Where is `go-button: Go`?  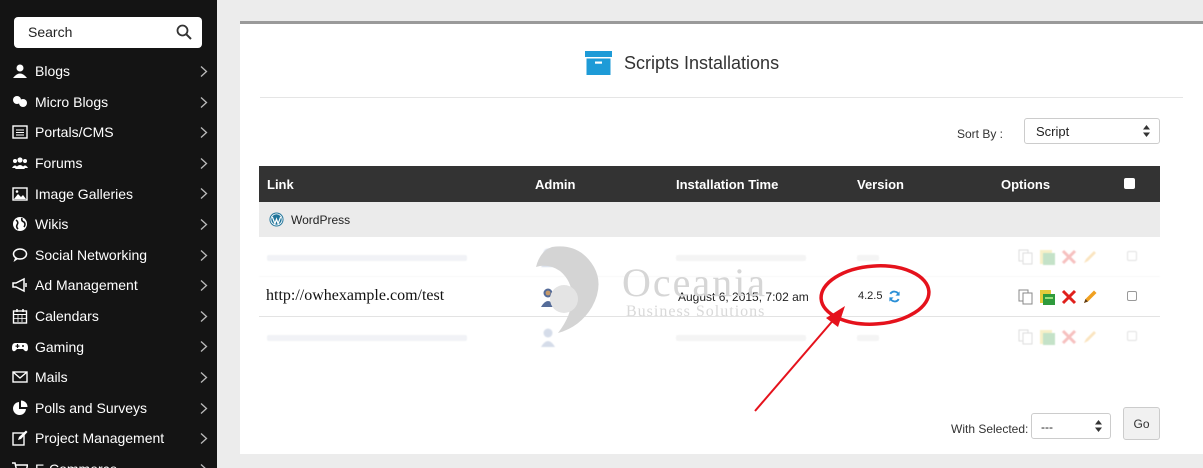
go-button: Go is located at coordinates (1141, 423).